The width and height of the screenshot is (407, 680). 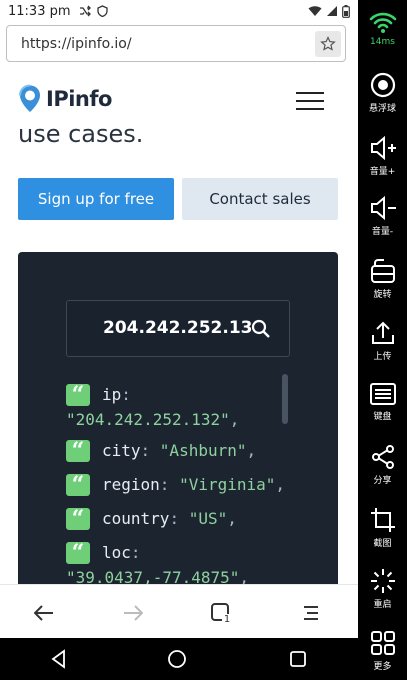 What do you see at coordinates (382, 544) in the screenshot?
I see `side-label: 截图` at bounding box center [382, 544].